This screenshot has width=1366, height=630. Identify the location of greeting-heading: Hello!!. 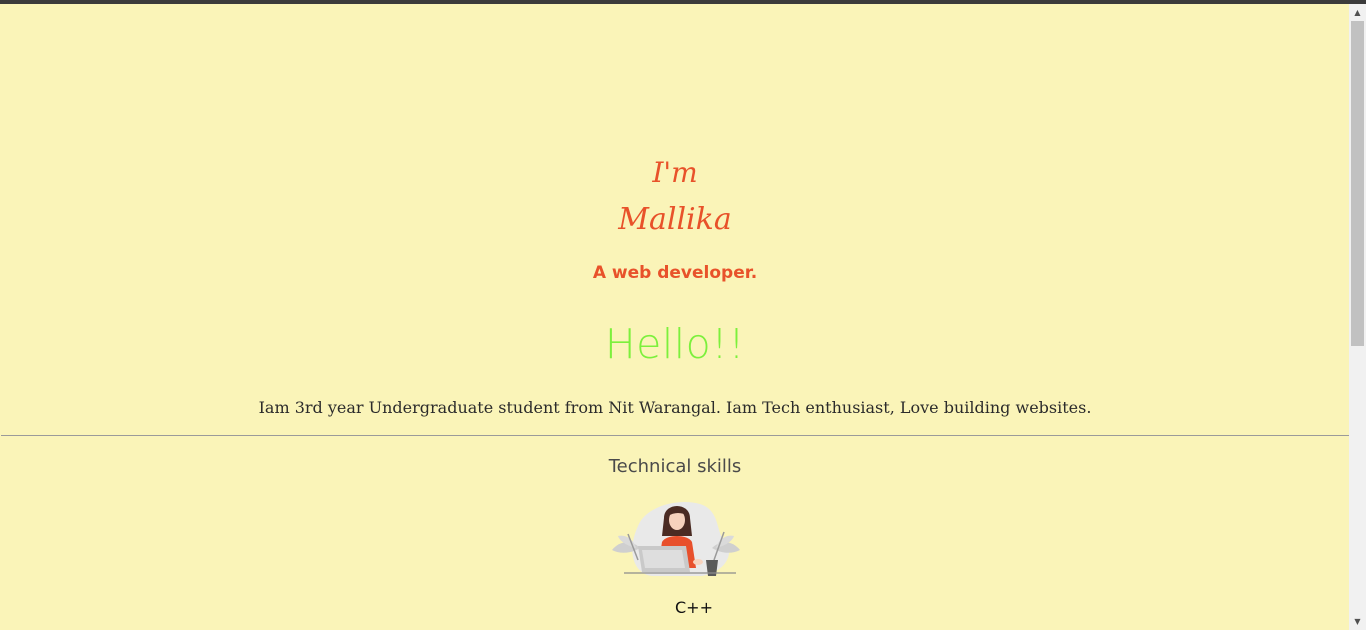
(675, 344).